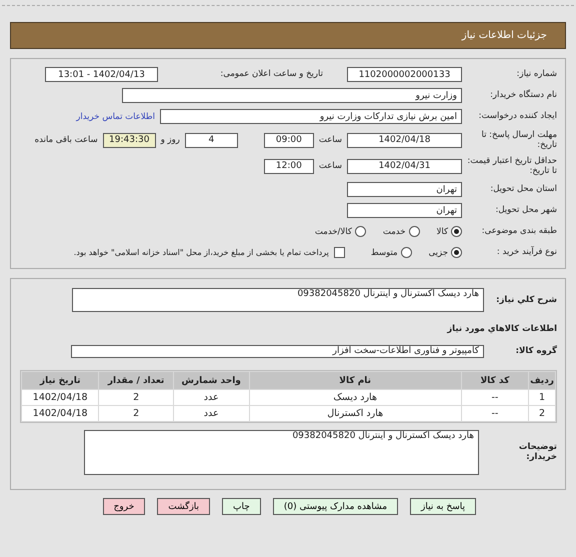 This screenshot has width=576, height=557. I want to click on field-label: توضیحات خریدار:, so click(537, 452).